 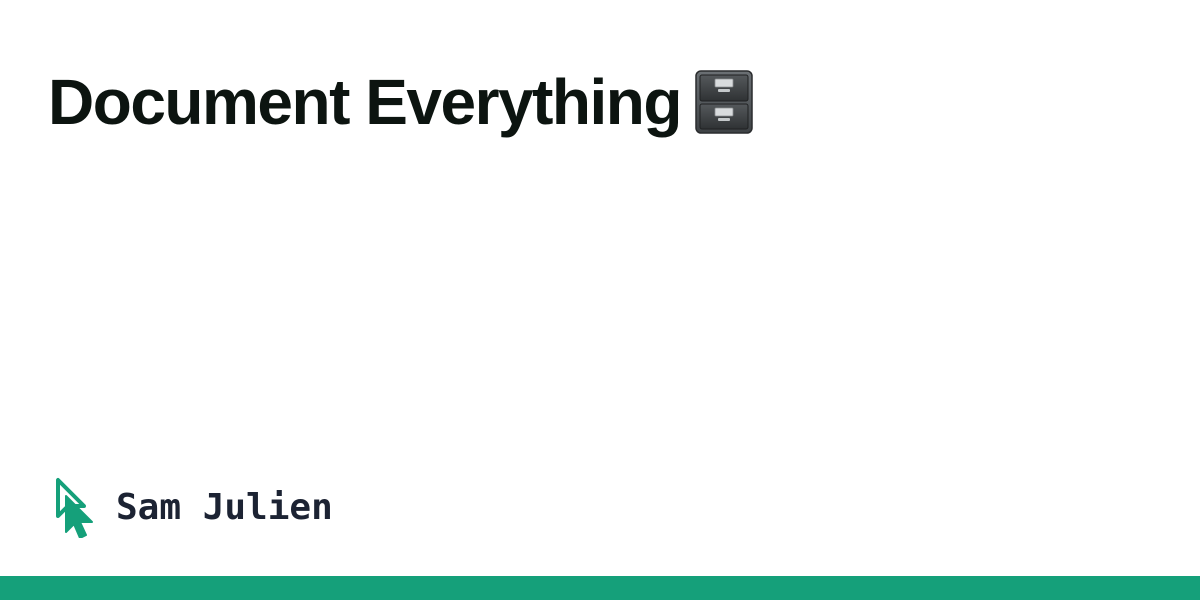 What do you see at coordinates (600, 588) in the screenshot?
I see `accent-bar` at bounding box center [600, 588].